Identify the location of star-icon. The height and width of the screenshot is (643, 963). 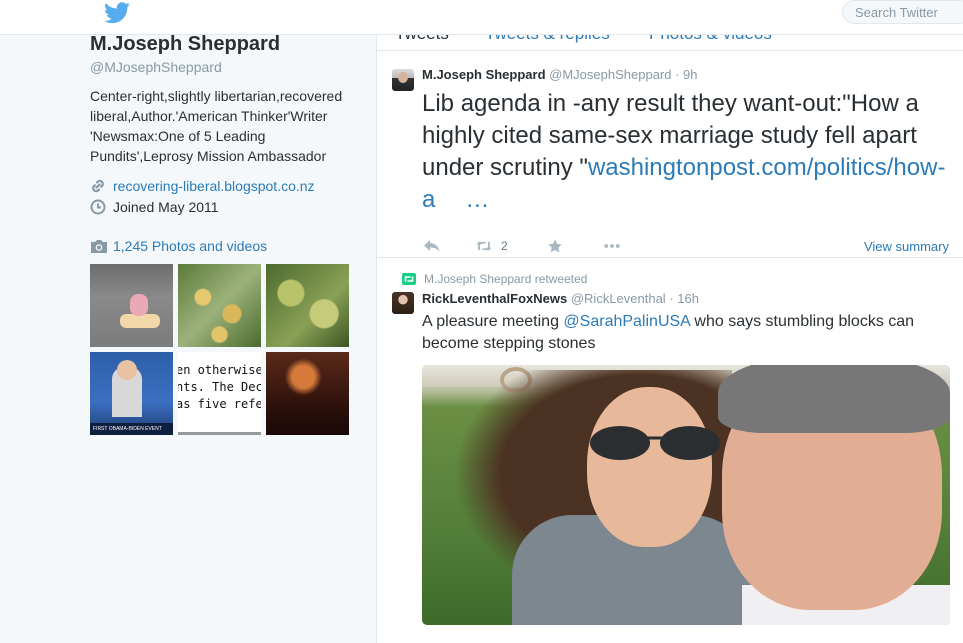
(555, 246).